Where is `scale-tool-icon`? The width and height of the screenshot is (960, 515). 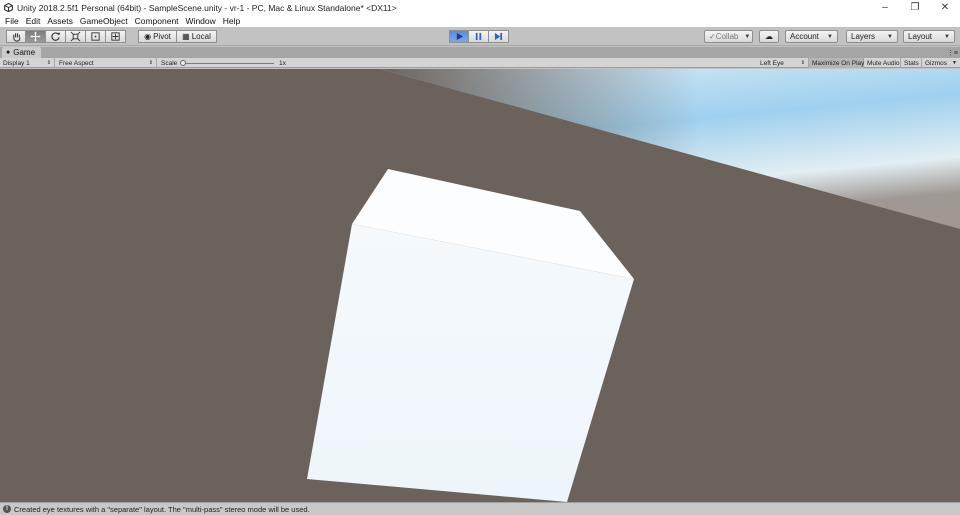 scale-tool-icon is located at coordinates (76, 36).